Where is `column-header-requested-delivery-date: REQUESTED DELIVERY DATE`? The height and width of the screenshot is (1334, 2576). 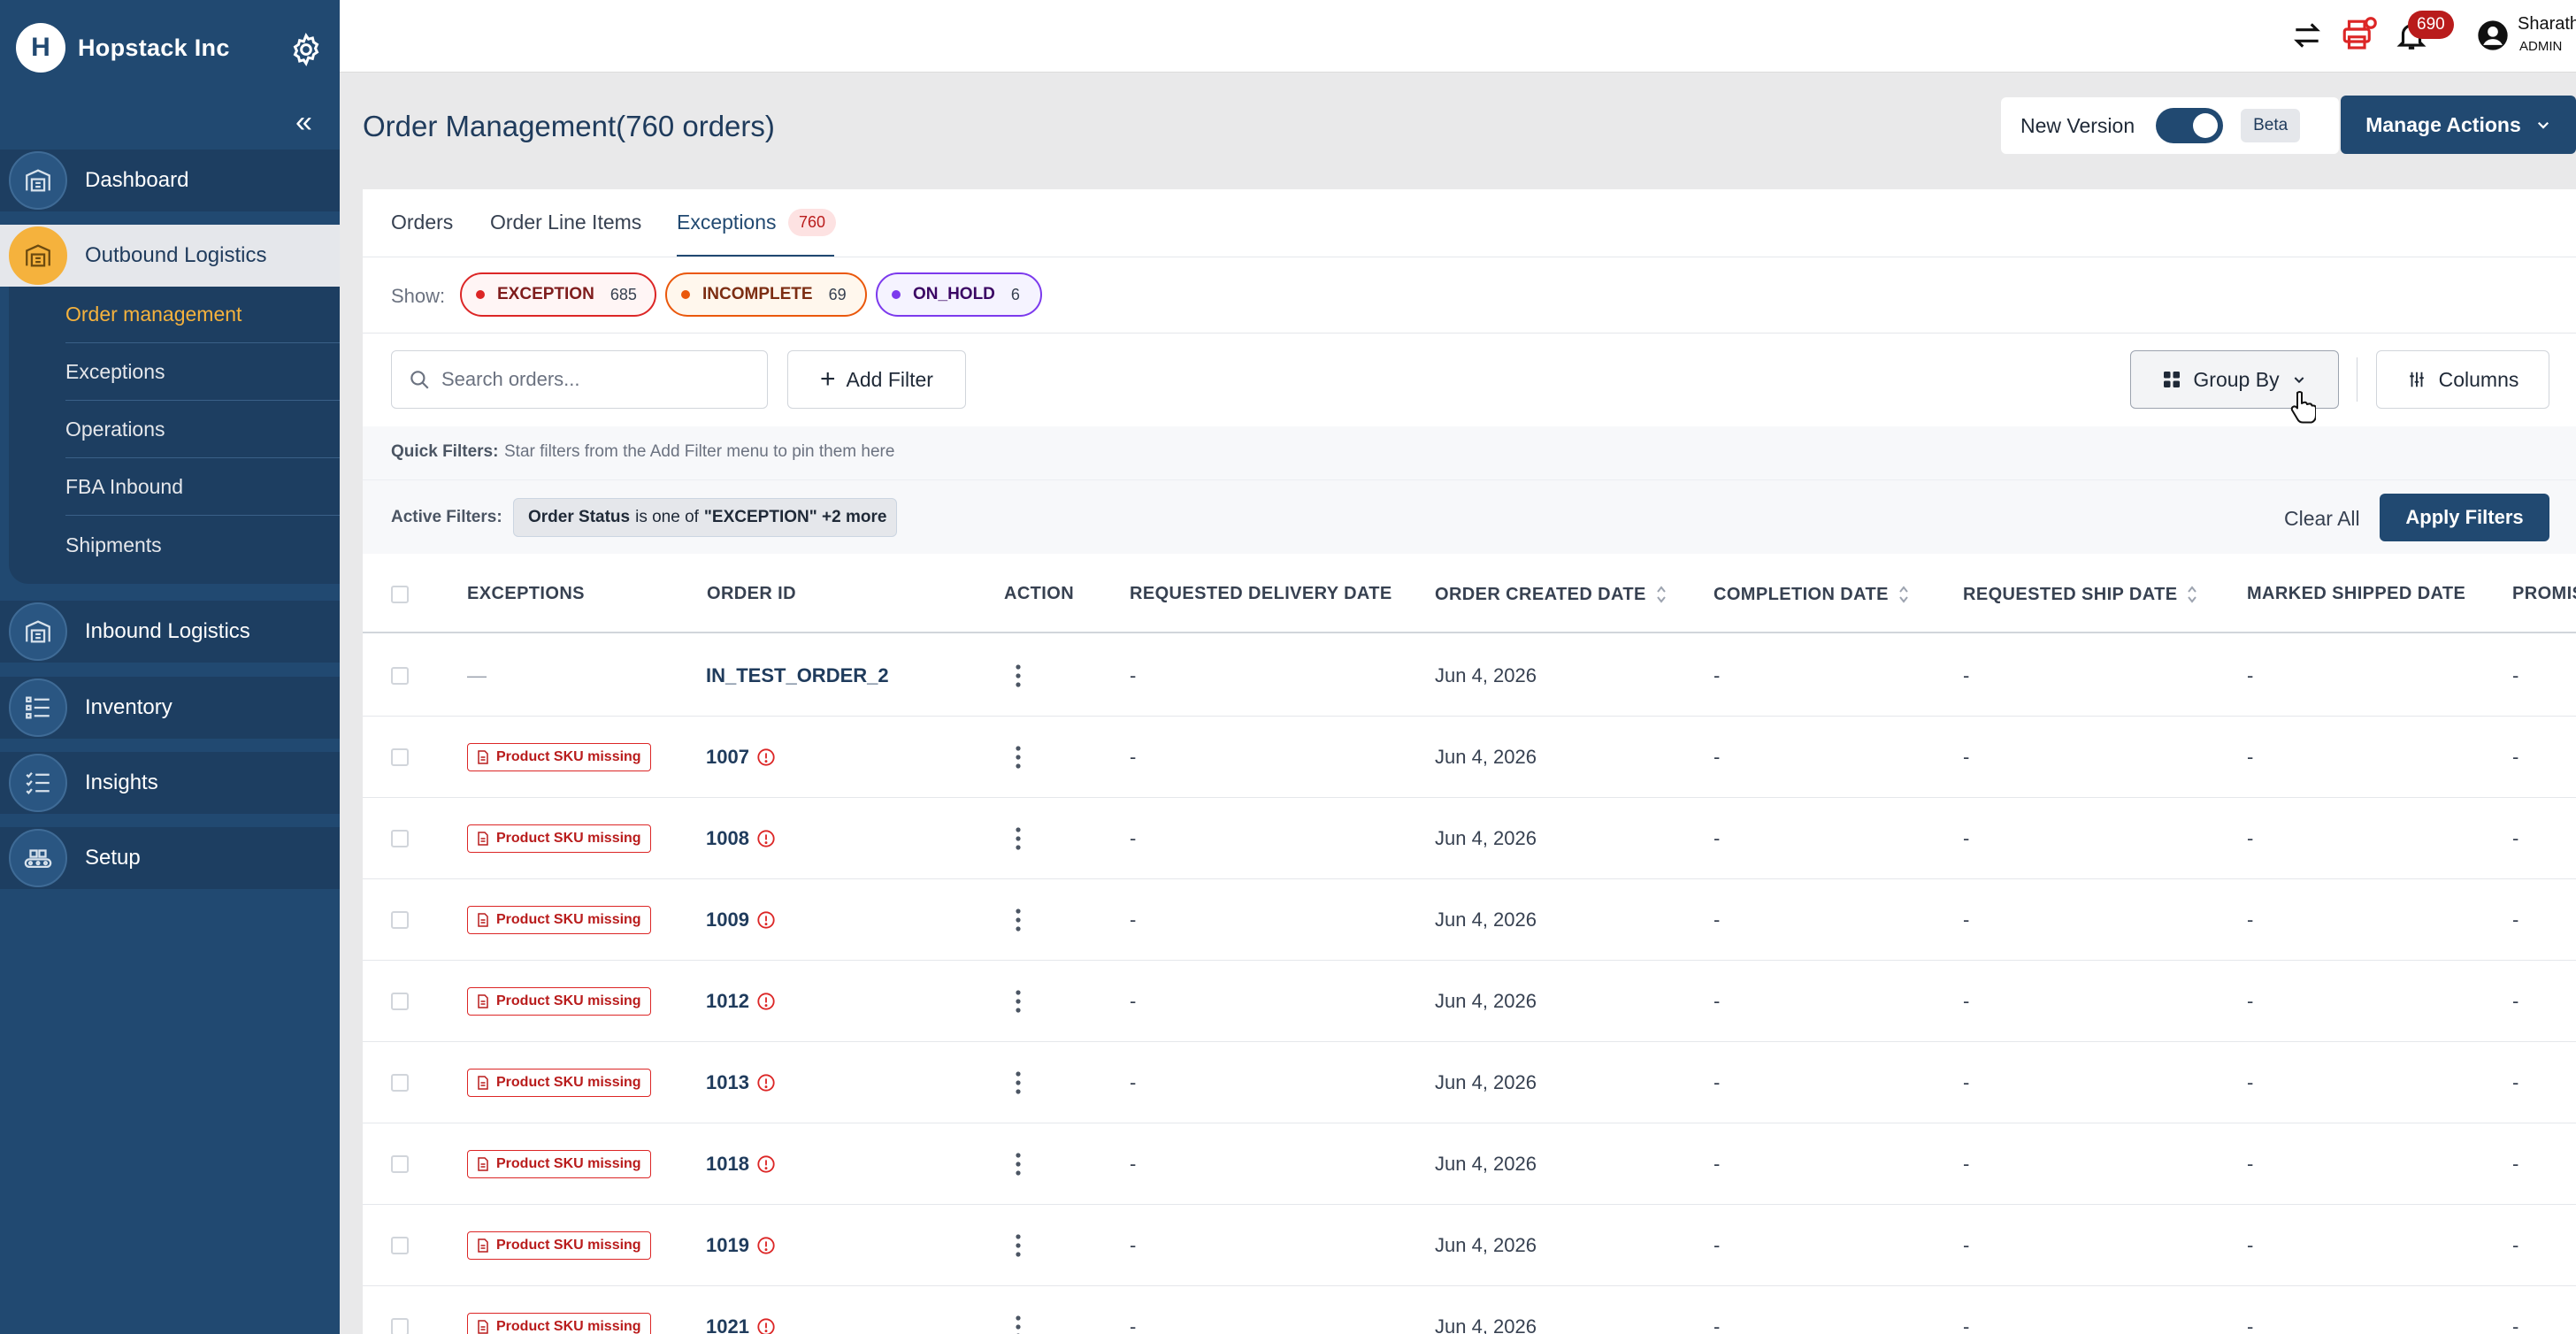
column-header-requested-delivery-date: REQUESTED DELIVERY DATE is located at coordinates (1261, 594).